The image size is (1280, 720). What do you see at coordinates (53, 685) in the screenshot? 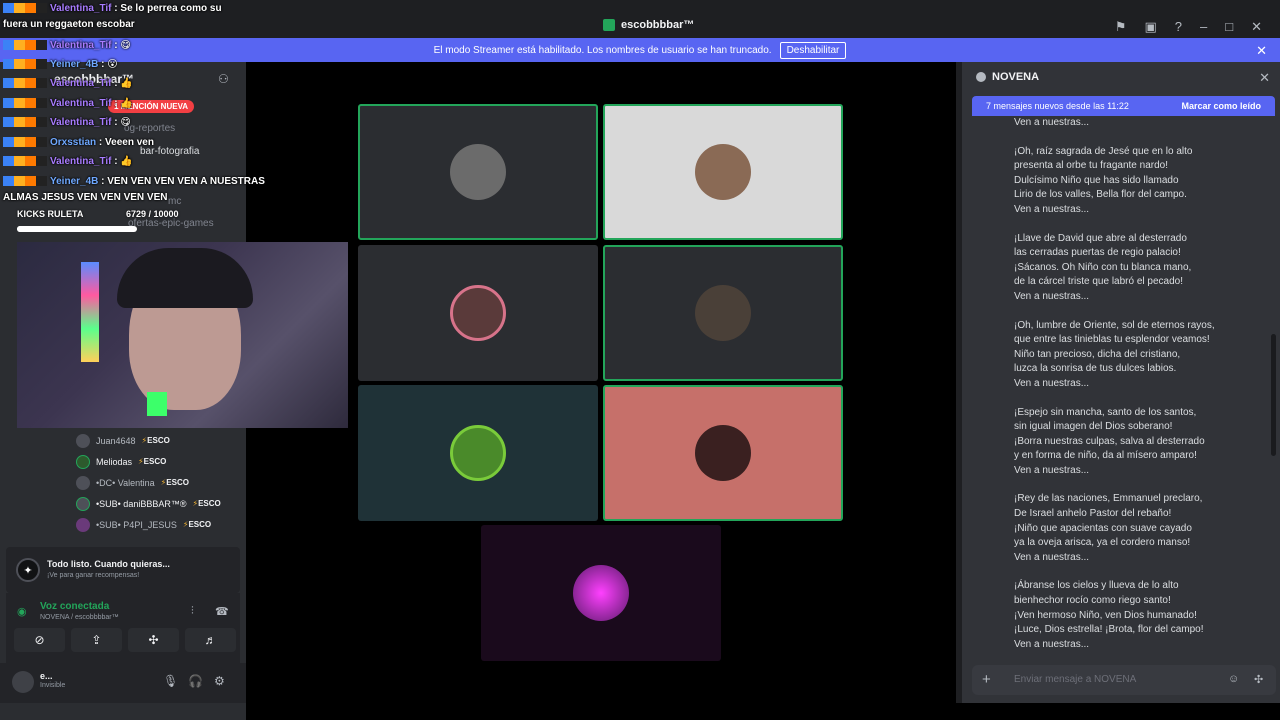
I see `user-status: Invisible` at bounding box center [53, 685].